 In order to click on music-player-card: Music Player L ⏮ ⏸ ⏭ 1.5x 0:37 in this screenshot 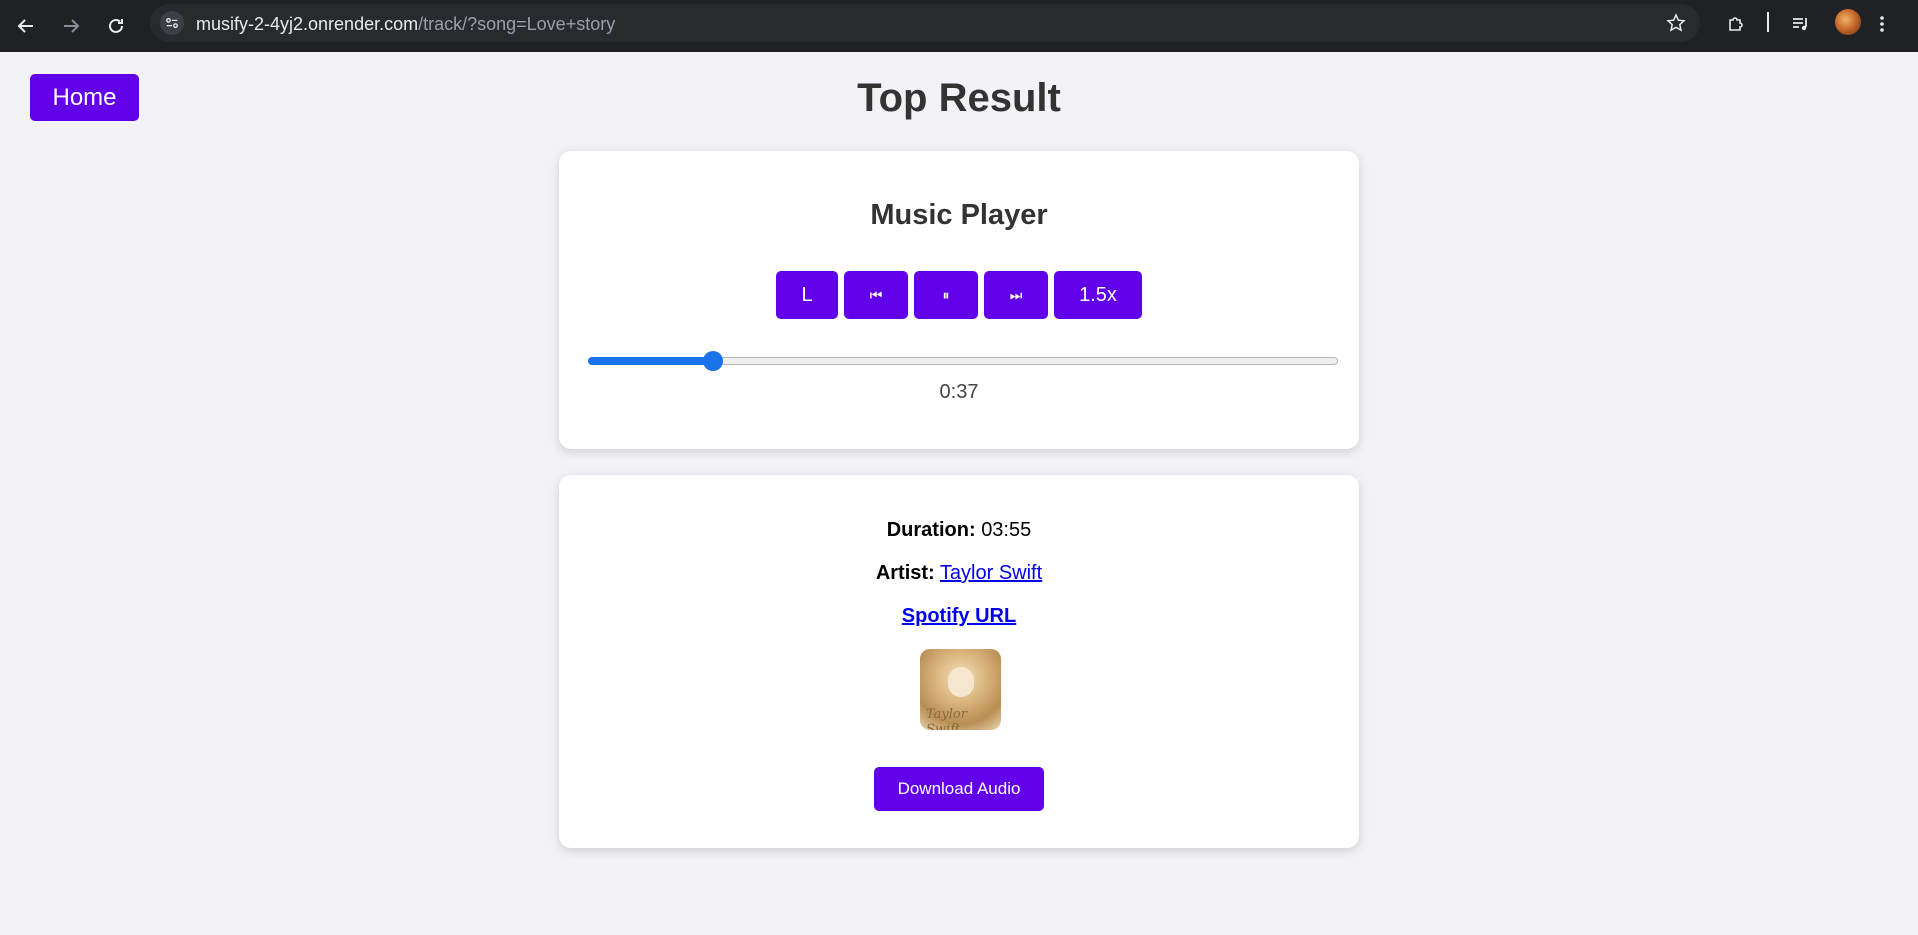, I will do `click(959, 300)`.